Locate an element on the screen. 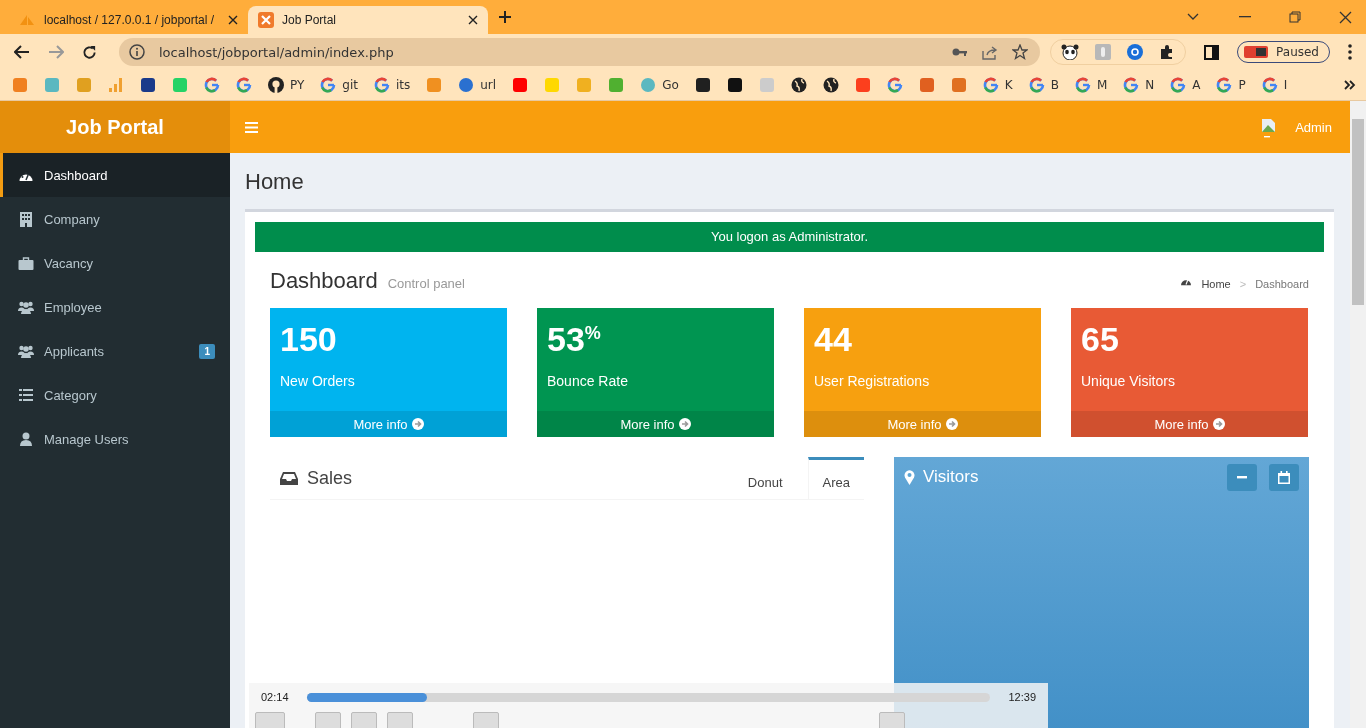 This screenshot has height=728, width=1366. bookmark: M is located at coordinates (1091, 85).